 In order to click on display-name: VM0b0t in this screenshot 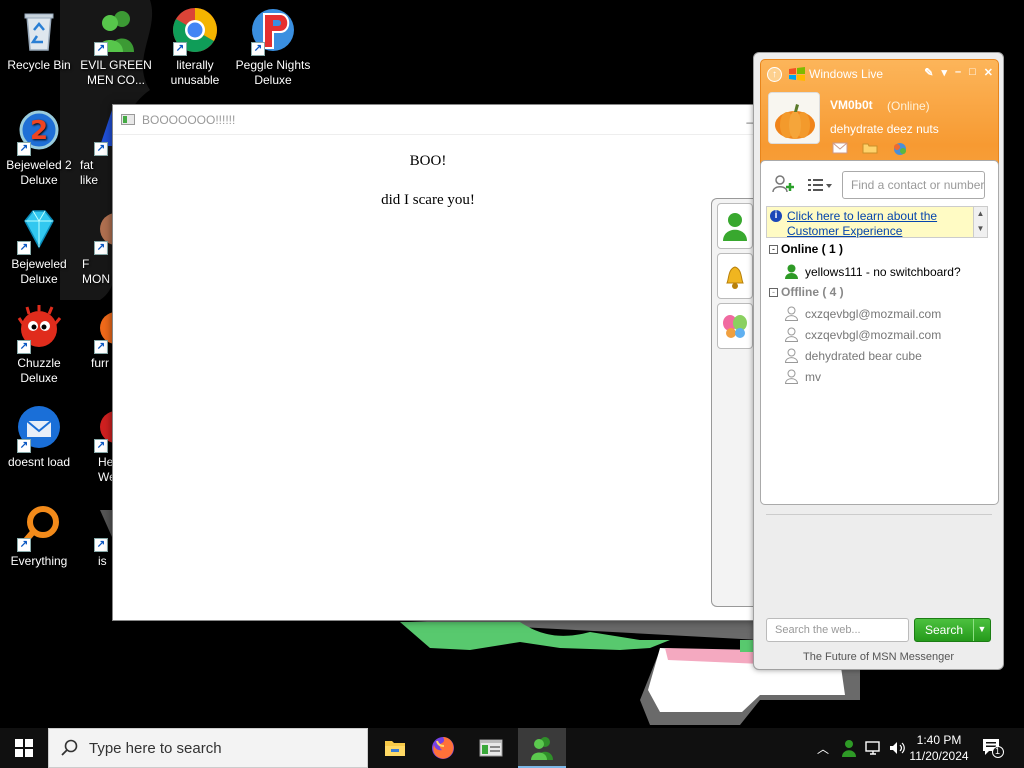, I will do `click(851, 105)`.